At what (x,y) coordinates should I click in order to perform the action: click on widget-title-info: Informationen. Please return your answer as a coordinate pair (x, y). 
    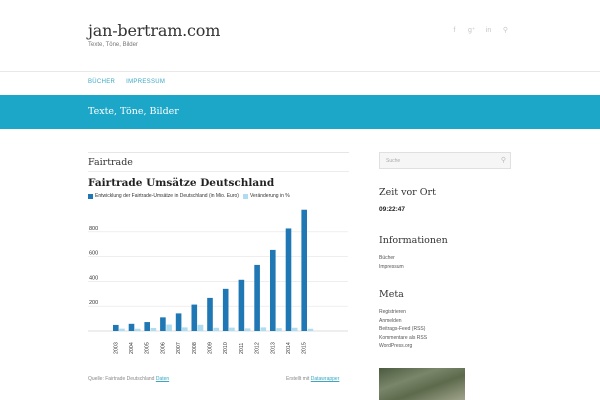
    Looking at the image, I should click on (413, 240).